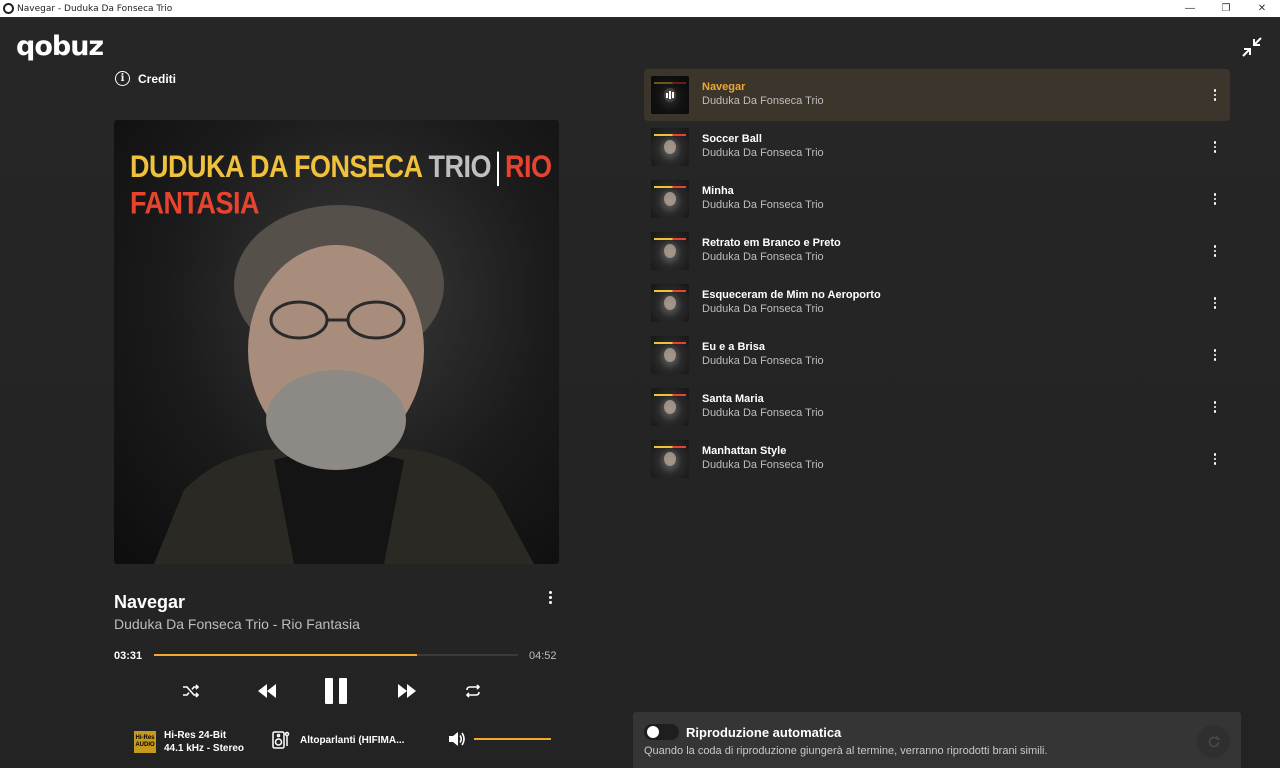 The width and height of the screenshot is (1280, 768). What do you see at coordinates (937, 407) in the screenshot?
I see `queue-item: Santa Maria Duduka Da Fonseca Trio` at bounding box center [937, 407].